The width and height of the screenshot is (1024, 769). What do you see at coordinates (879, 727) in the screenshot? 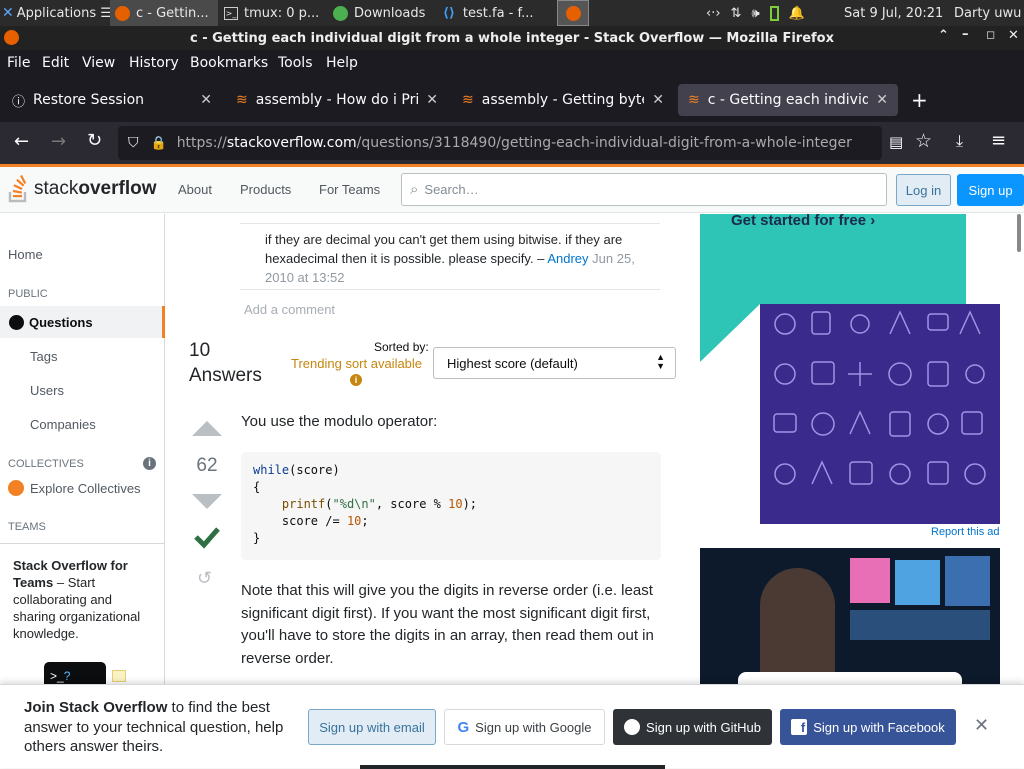
I see `button-label: Sign up with Facebook` at bounding box center [879, 727].